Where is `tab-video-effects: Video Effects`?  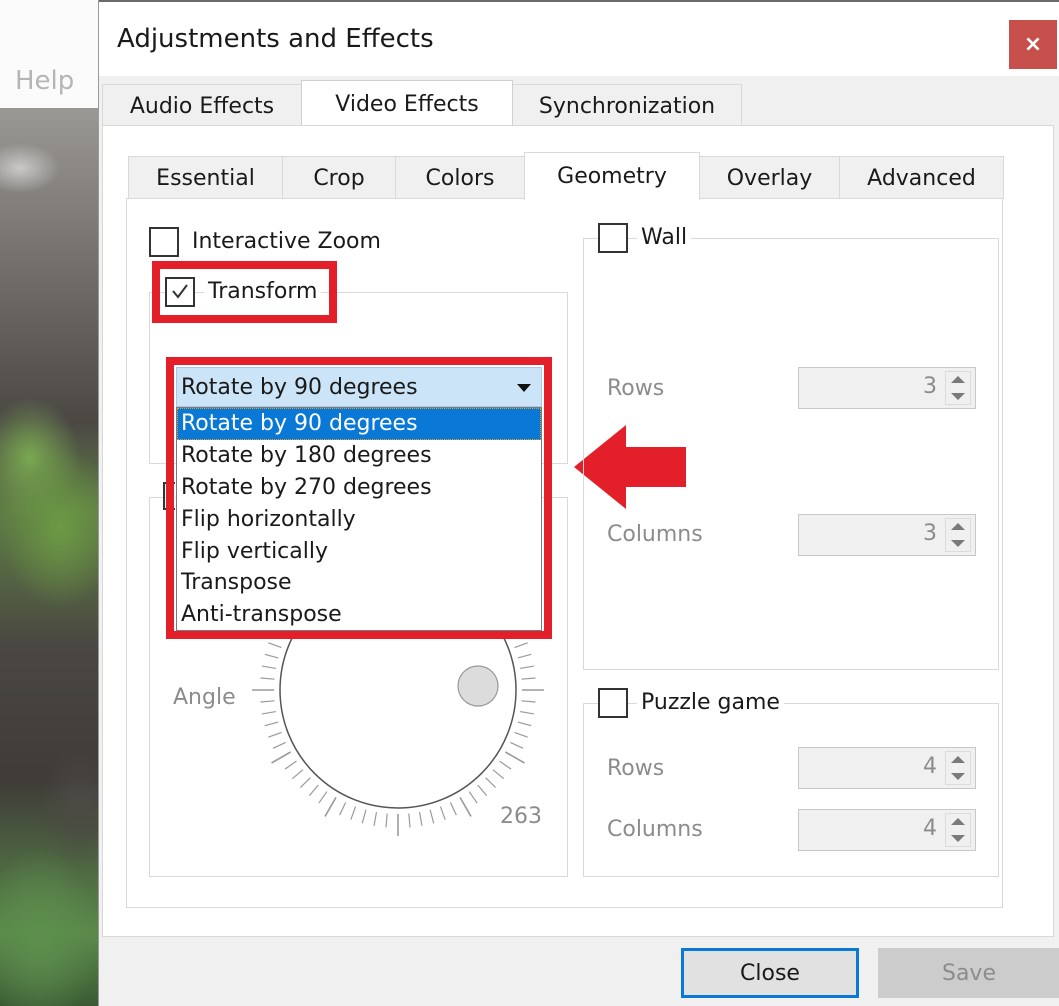
tab-video-effects: Video Effects is located at coordinates (407, 104).